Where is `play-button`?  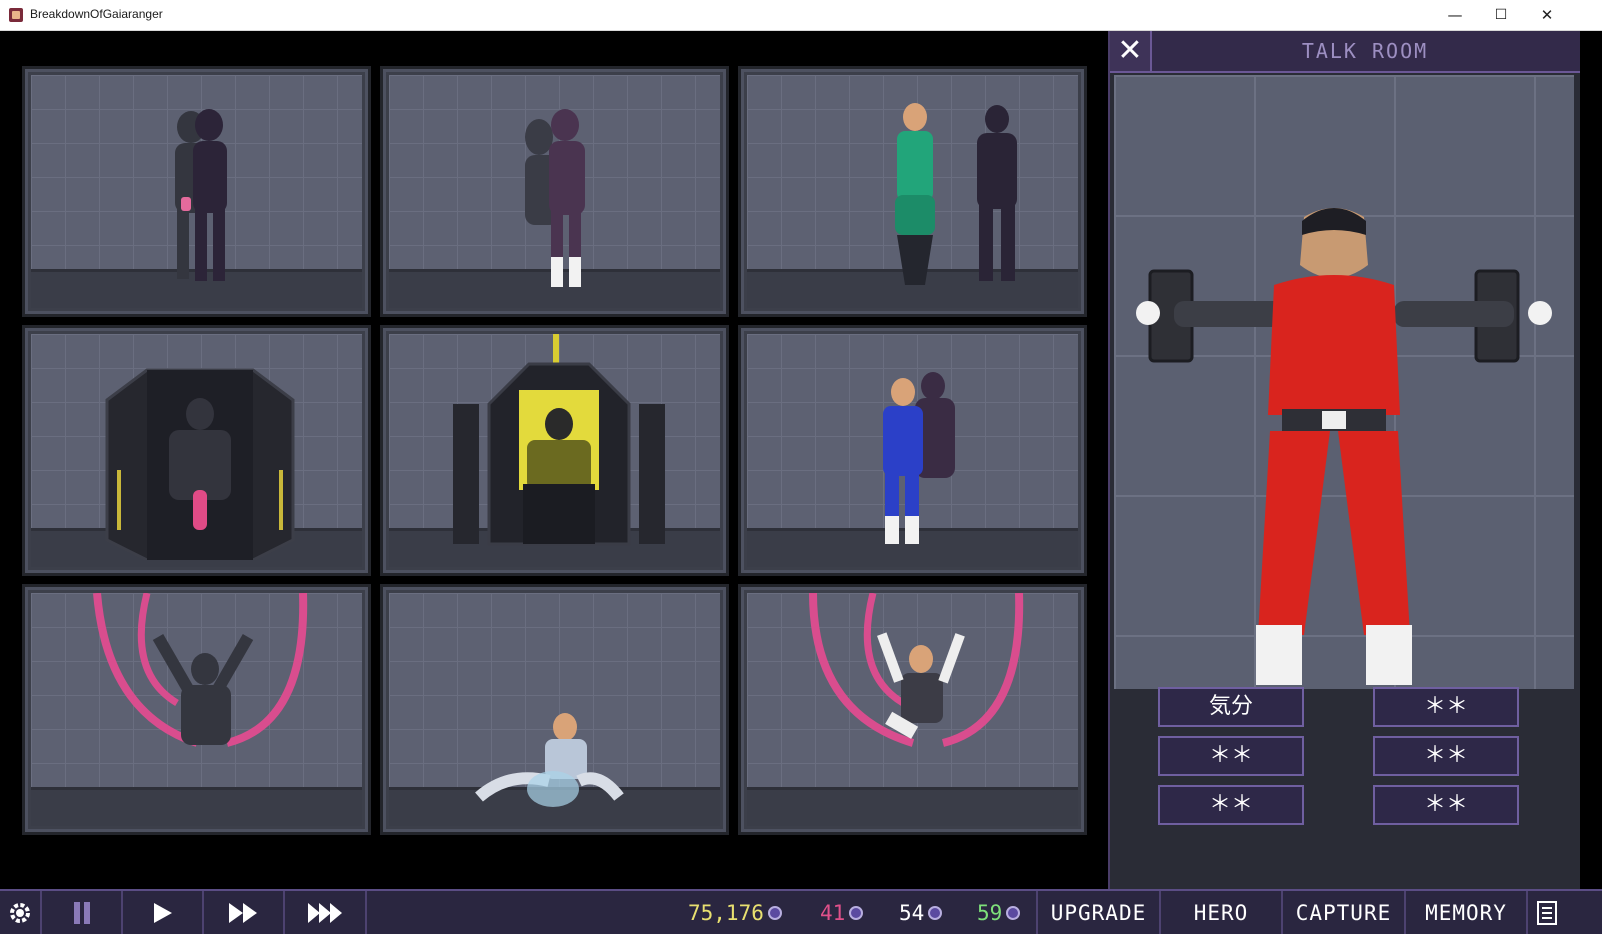
play-button is located at coordinates (163, 912).